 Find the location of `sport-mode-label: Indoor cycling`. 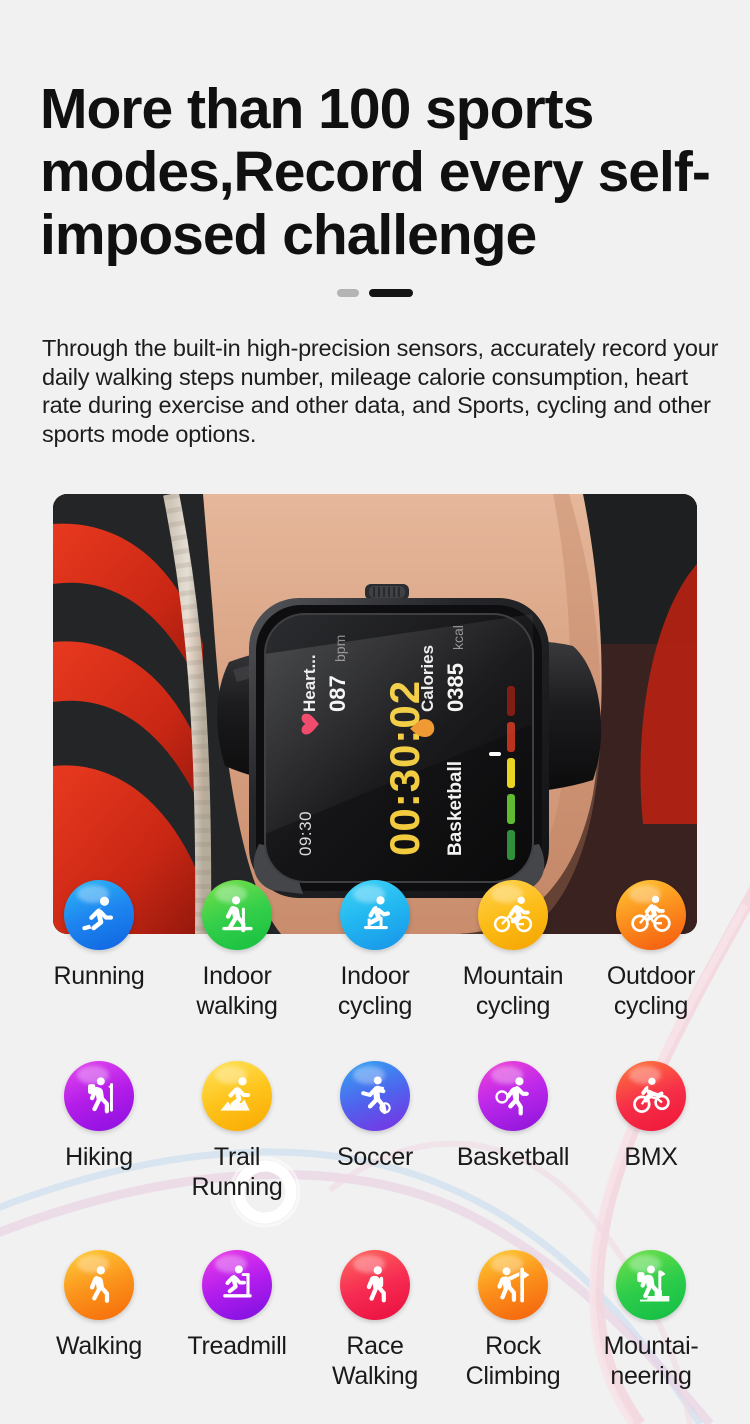

sport-mode-label: Indoor cycling is located at coordinates (375, 991).